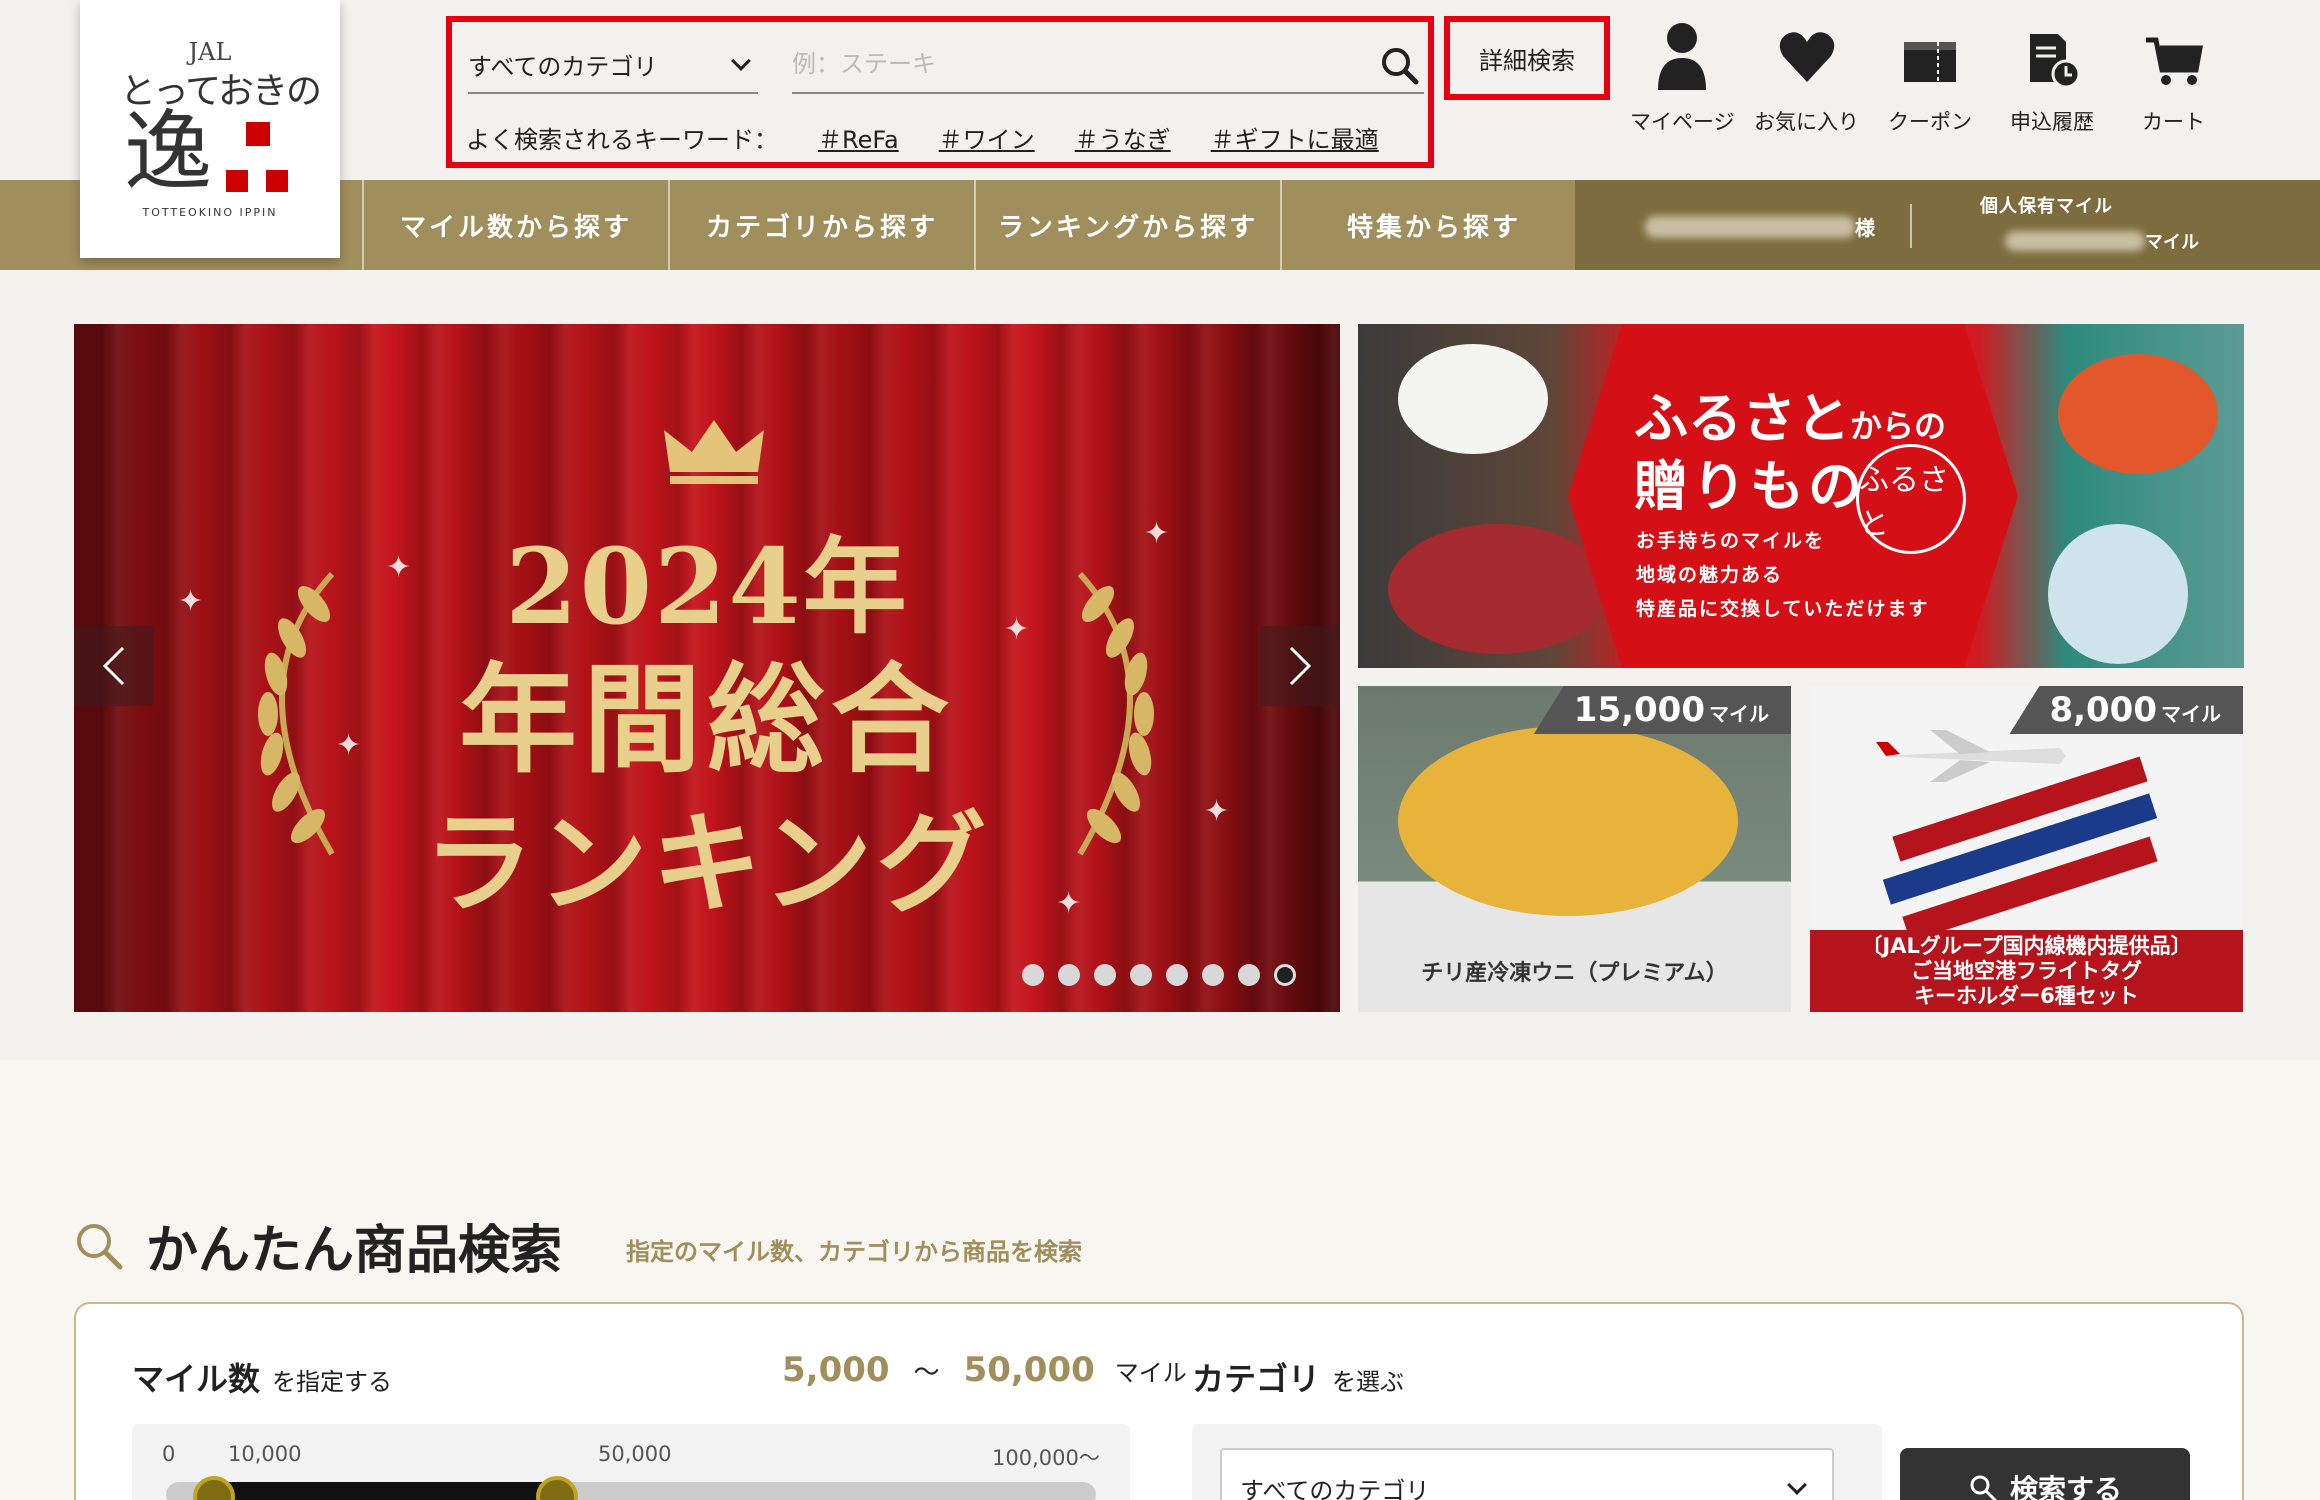 The width and height of the screenshot is (2320, 1500). Describe the element at coordinates (1574, 849) in the screenshot. I see `product-card-uni: 15,000 マイル チリ産冷凍ウニ（プレミアム）` at that location.